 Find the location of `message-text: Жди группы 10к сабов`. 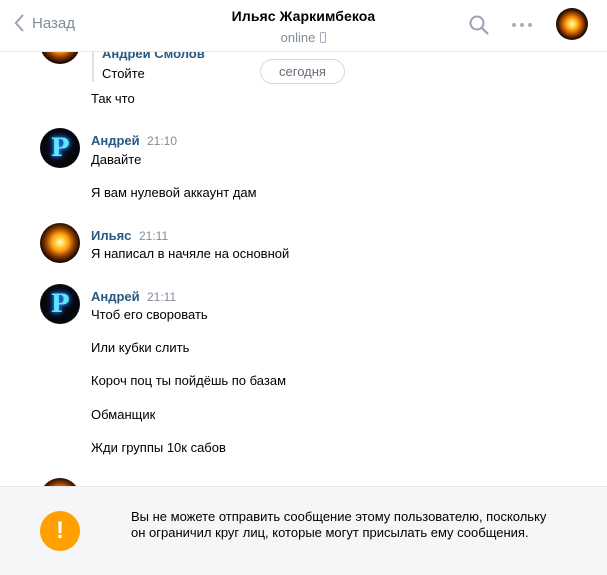

message-text: Жди группы 10к сабов is located at coordinates (158, 447).